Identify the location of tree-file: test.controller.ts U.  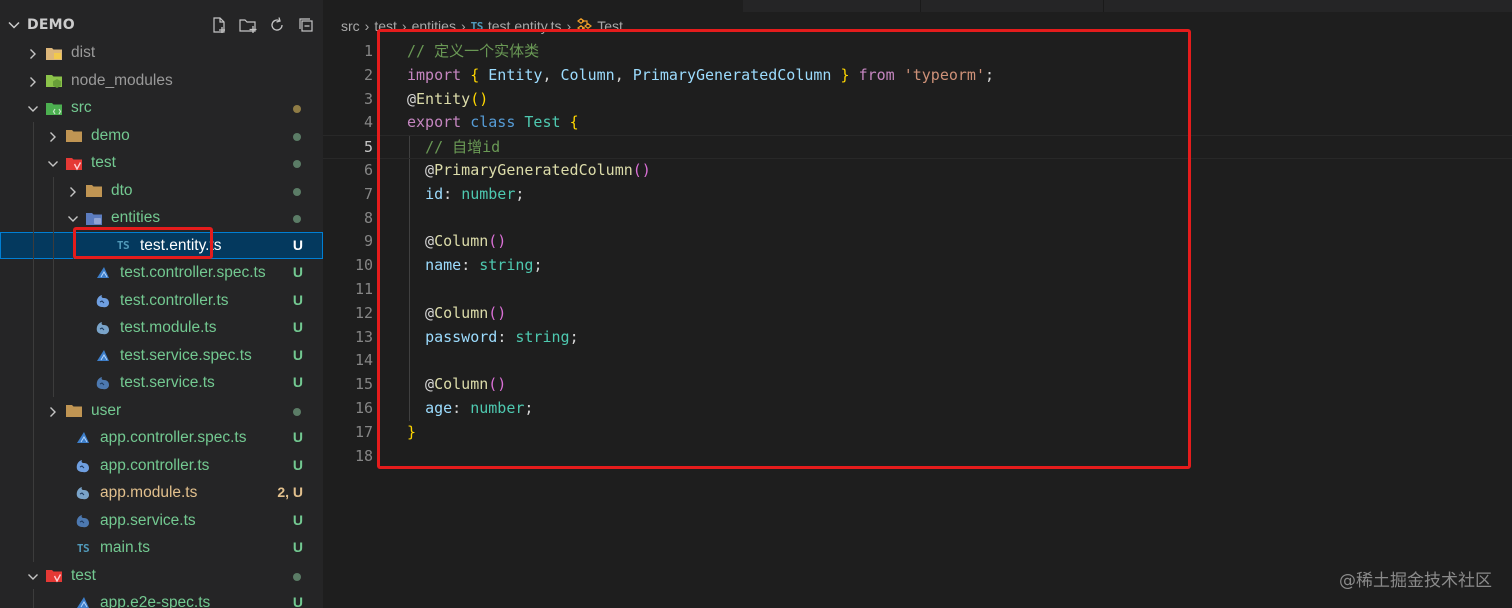
(161, 300).